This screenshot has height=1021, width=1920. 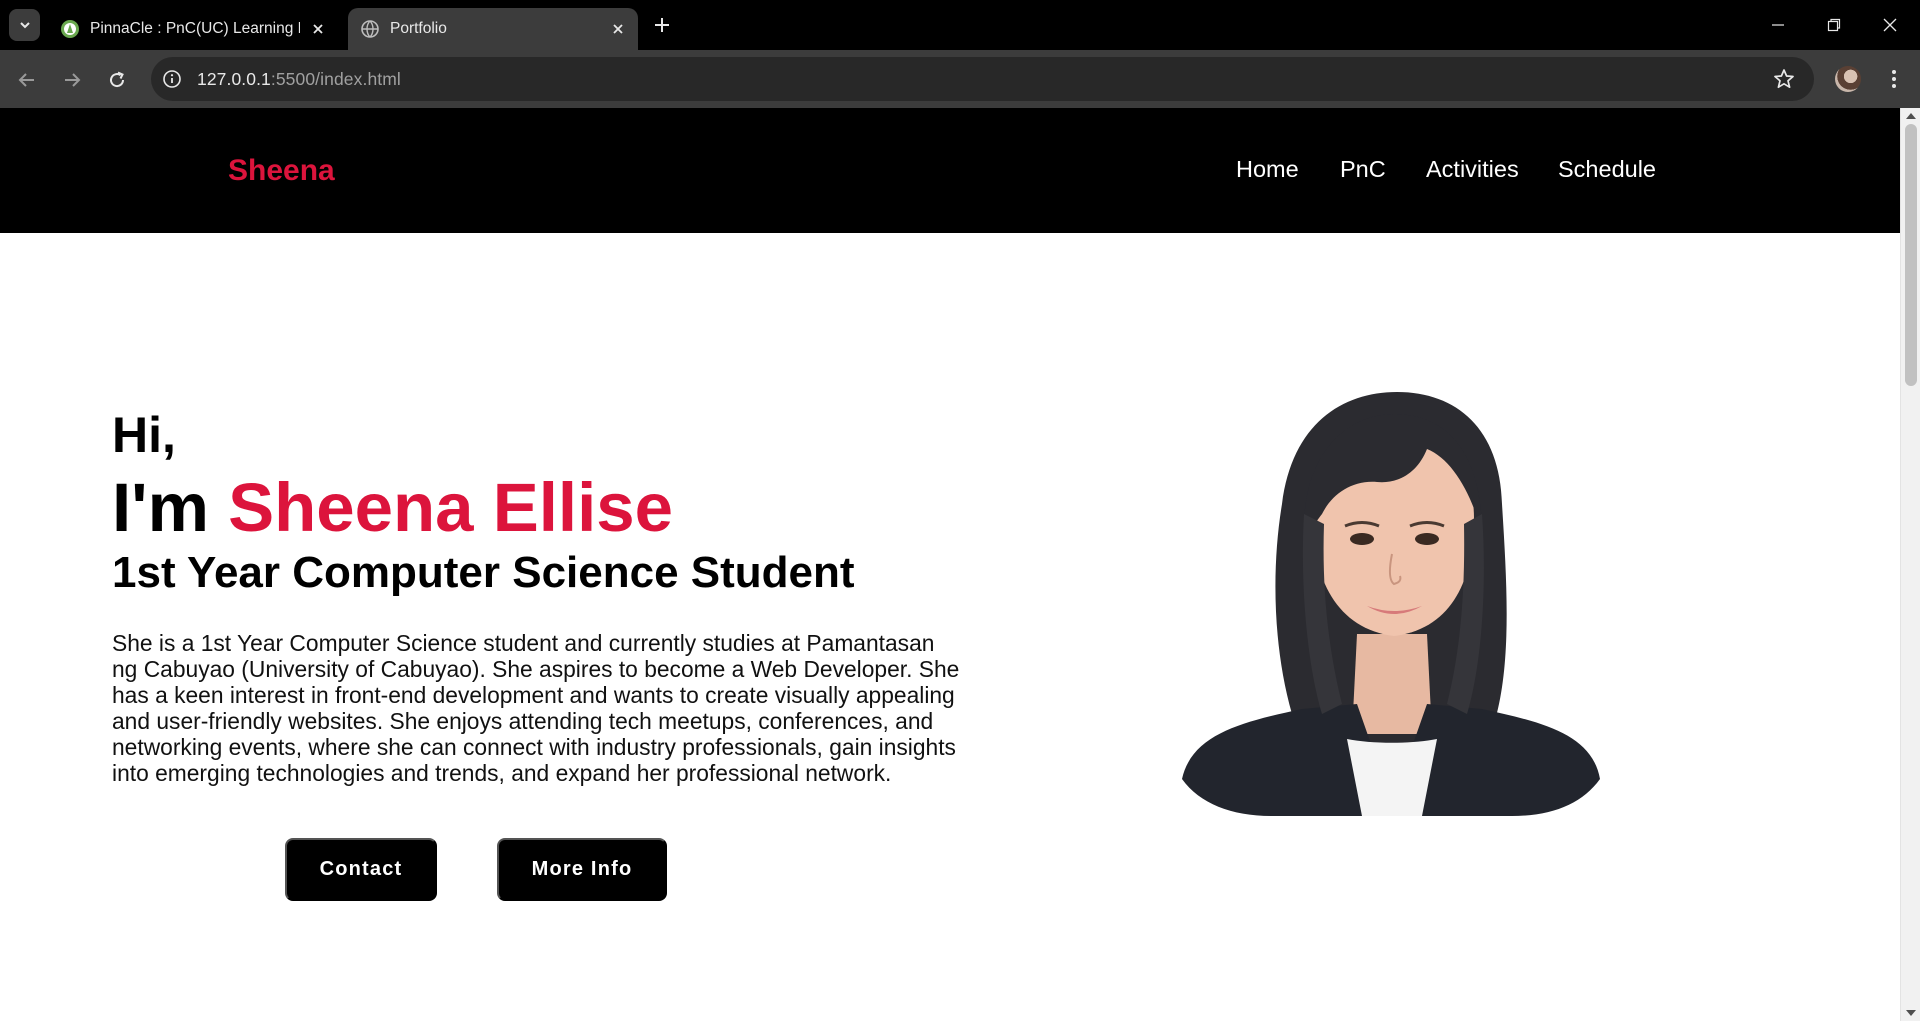 I want to click on url-text: 127.0.0.1:5500/index.html, so click(x=299, y=79).